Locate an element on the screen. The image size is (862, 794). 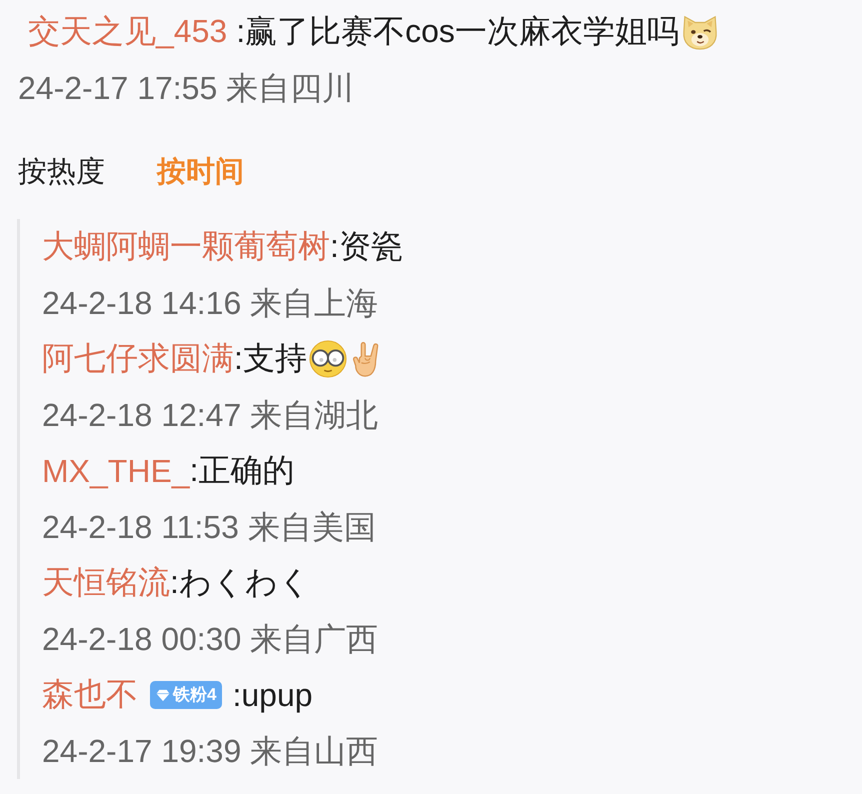
timestamp-text: 24-2-18 11:53 来自美国 is located at coordinates (209, 527).